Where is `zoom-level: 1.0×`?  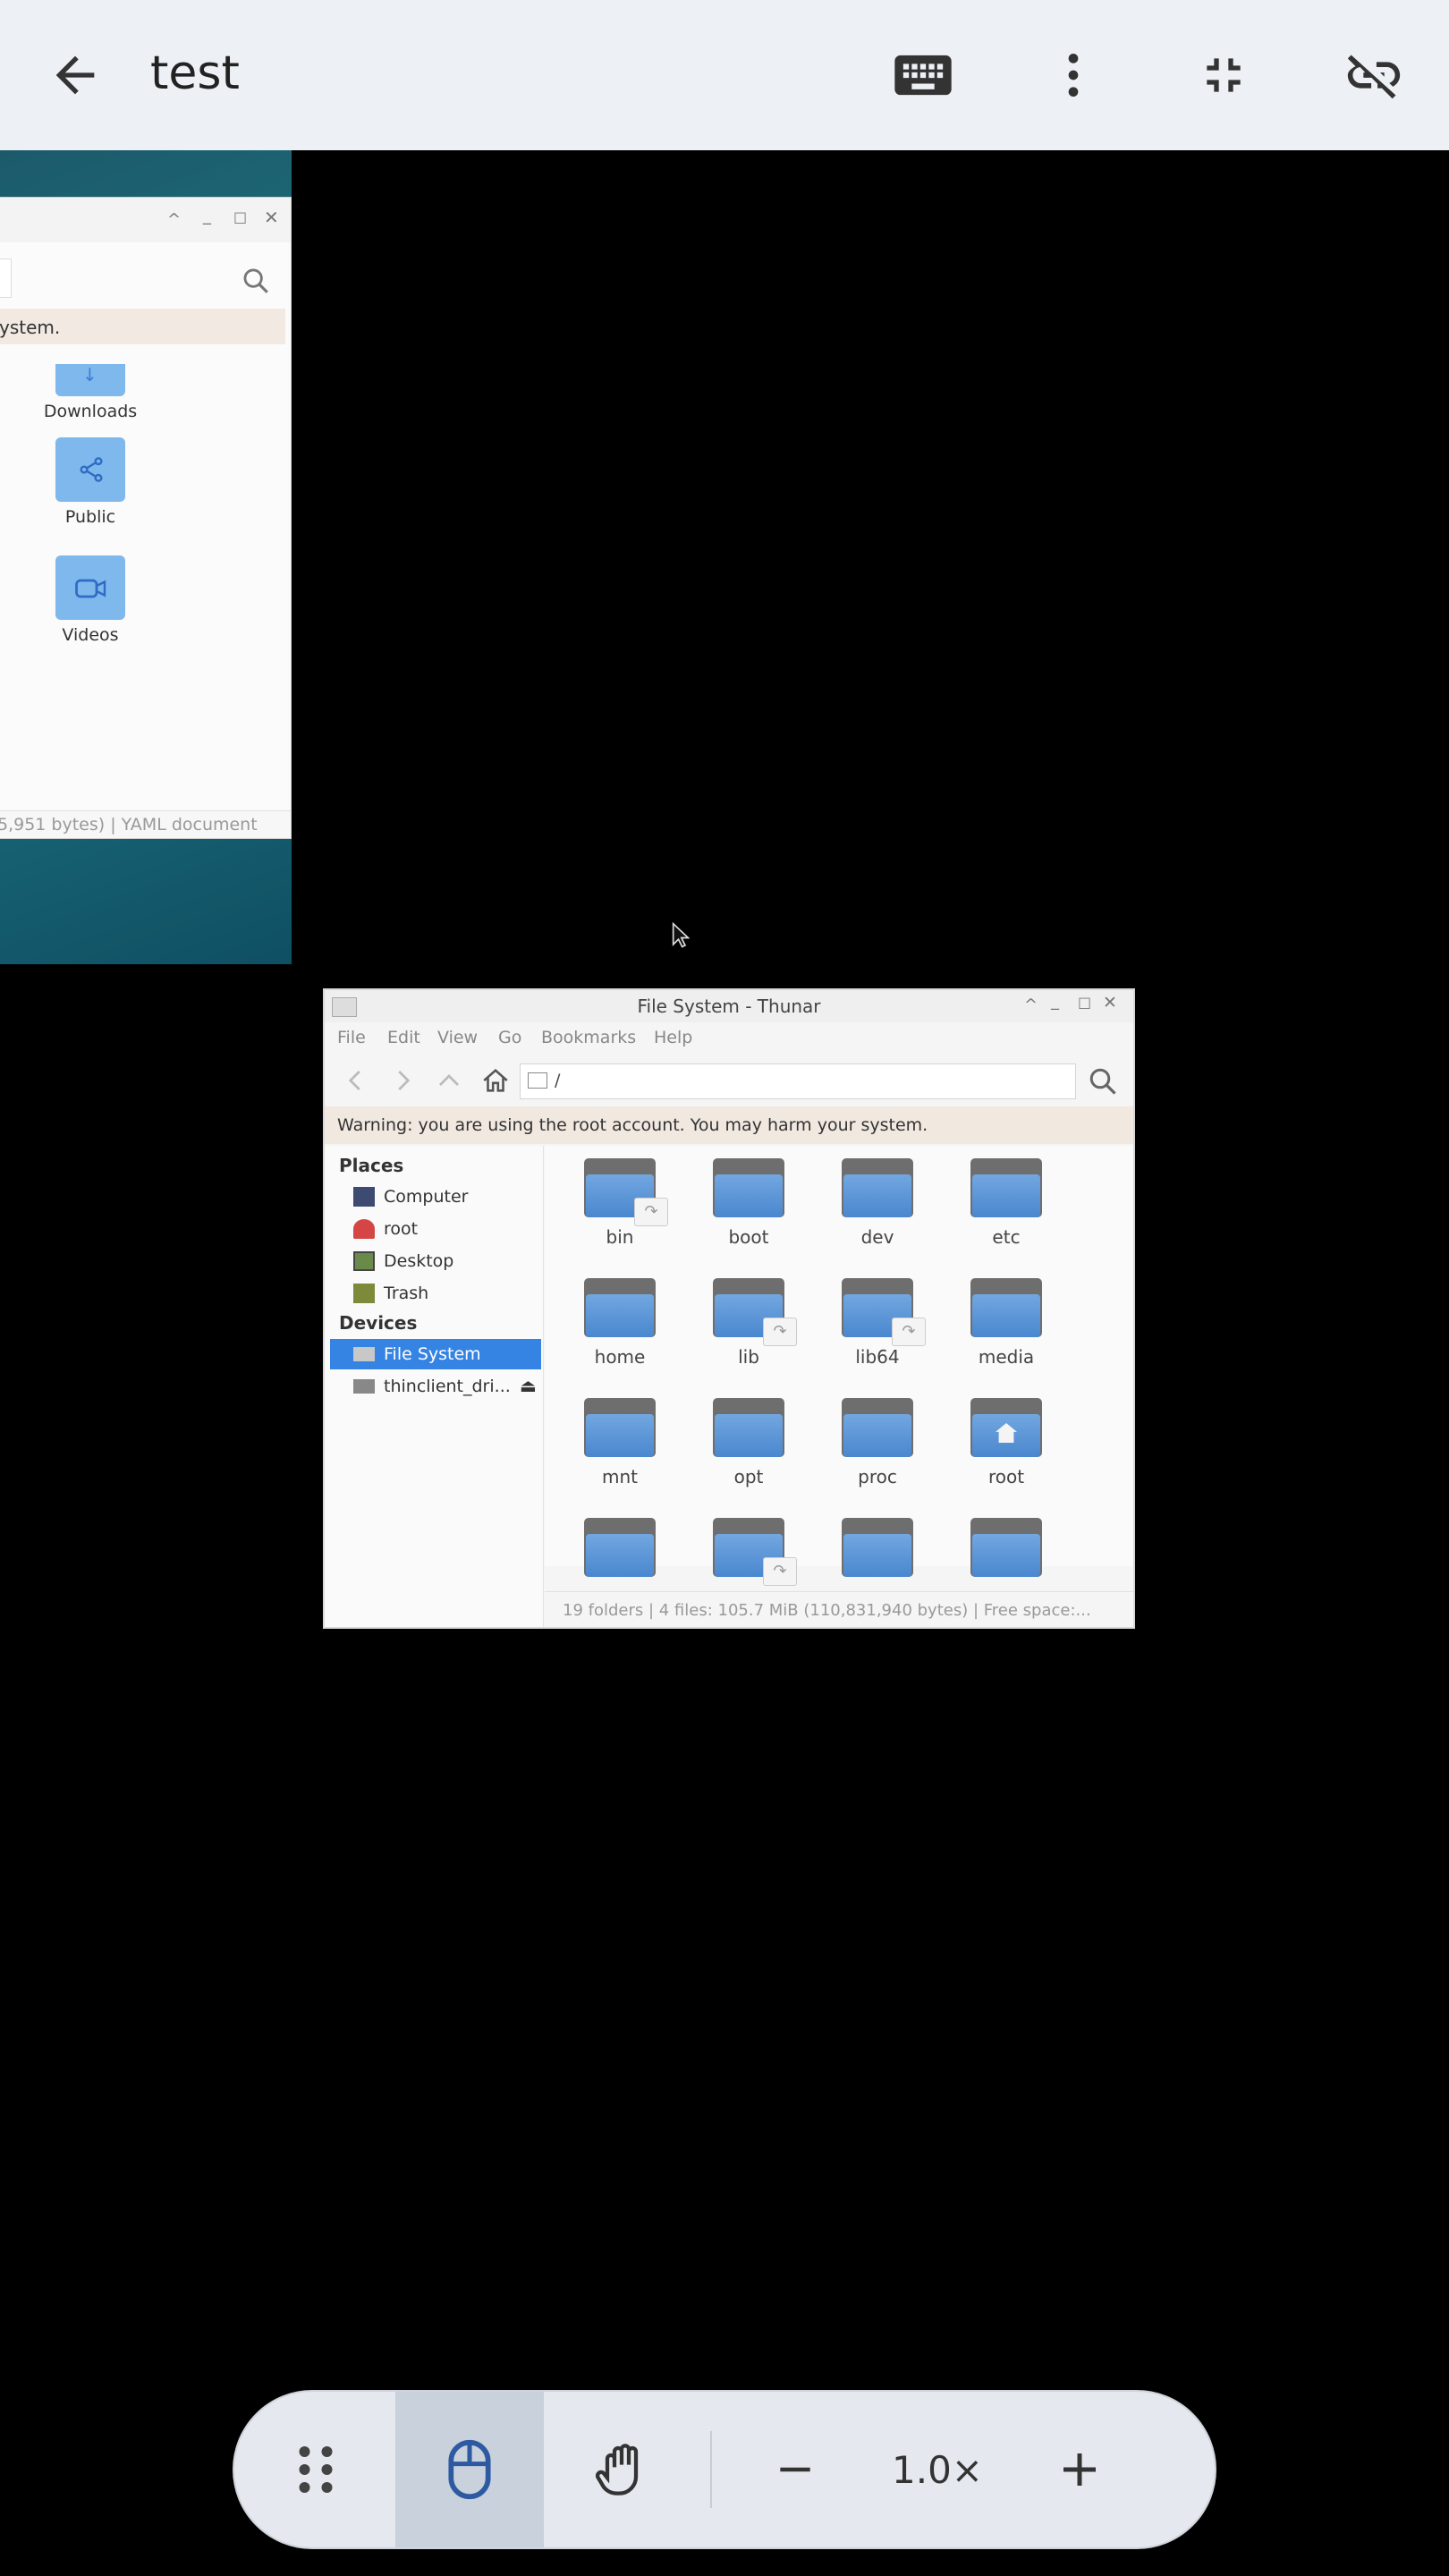
zoom-level: 1.0× is located at coordinates (937, 2469).